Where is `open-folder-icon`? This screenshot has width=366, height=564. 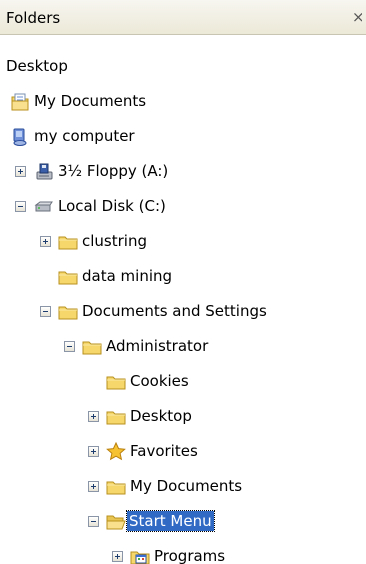 open-folder-icon is located at coordinates (116, 522).